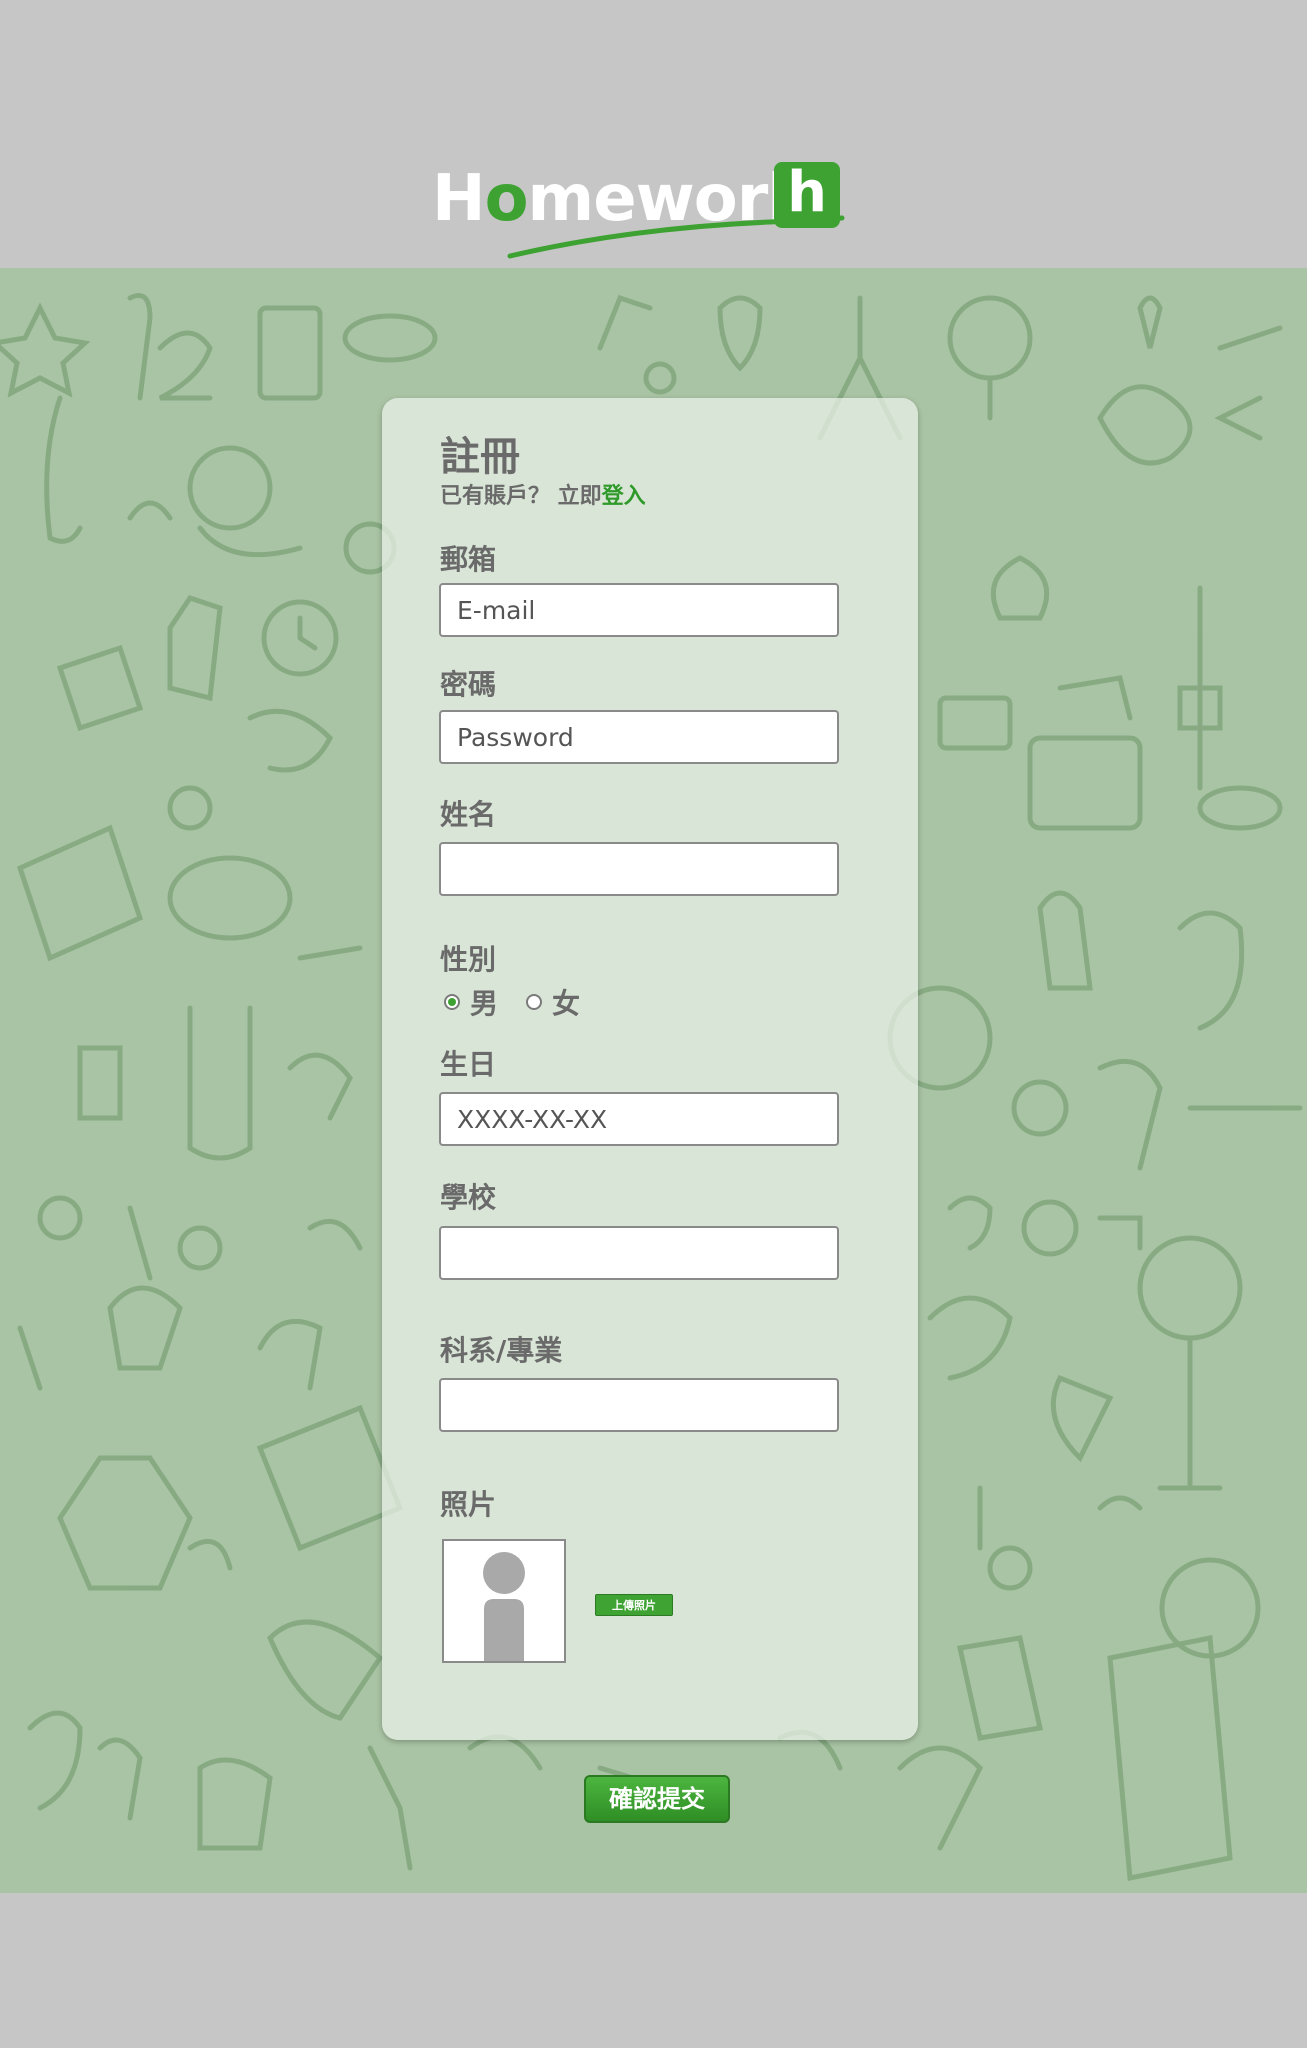 The width and height of the screenshot is (1307, 2048). Describe the element at coordinates (468, 814) in the screenshot. I see `name-label: 姓名` at that location.